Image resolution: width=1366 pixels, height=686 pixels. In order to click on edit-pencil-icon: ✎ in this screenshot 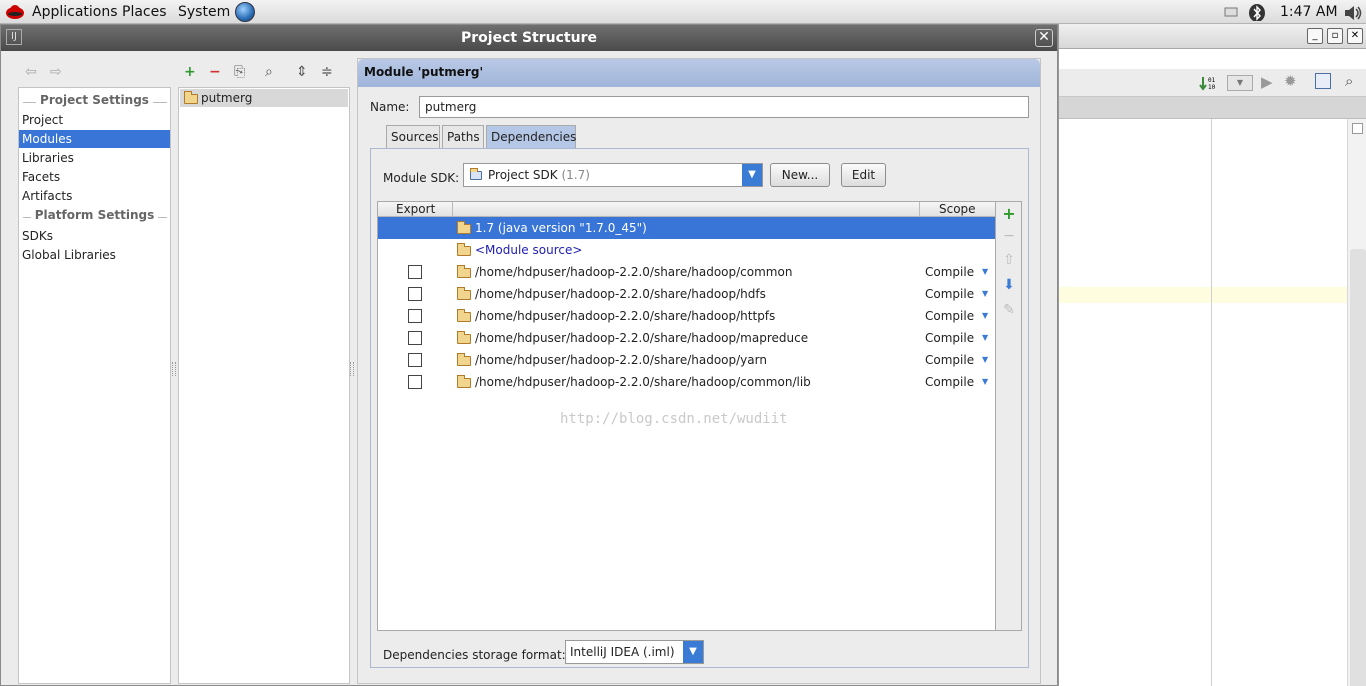, I will do `click(1009, 310)`.